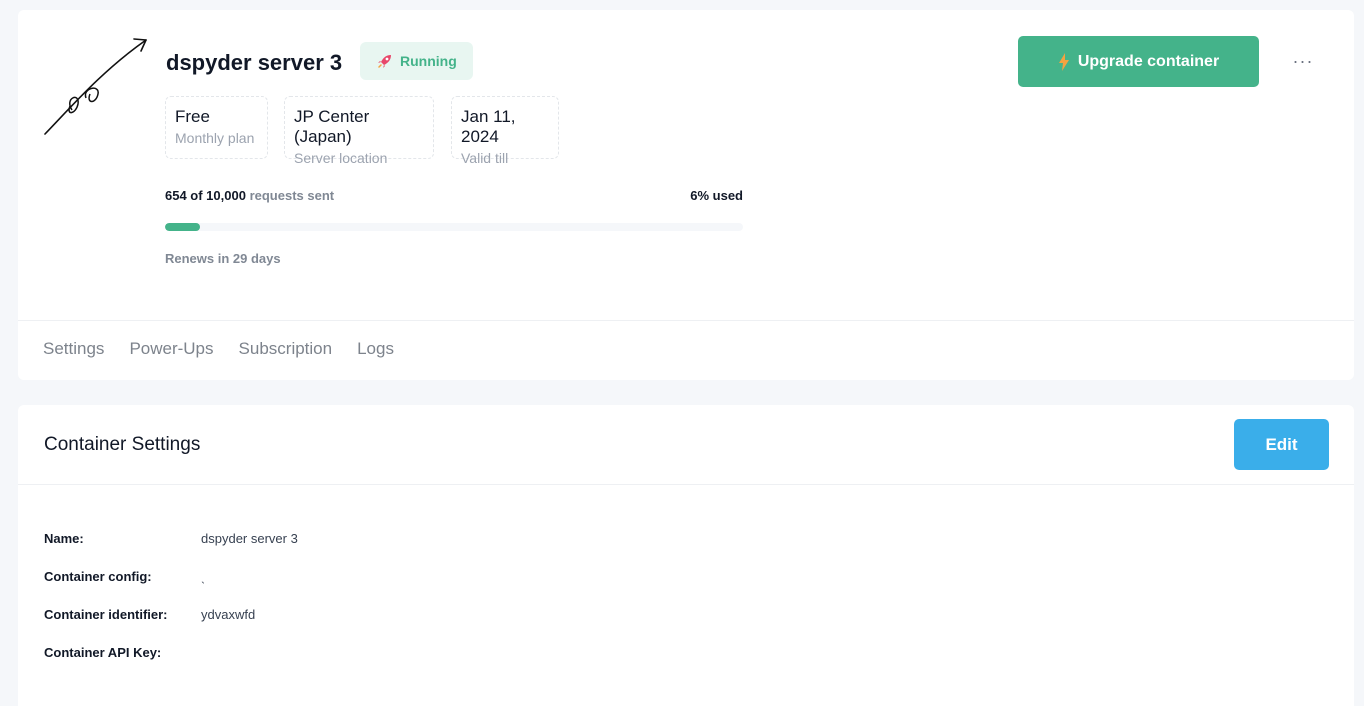 The height and width of the screenshot is (706, 1364). What do you see at coordinates (216, 127) in the screenshot?
I see `plan-info-box: Free Monthly plan` at bounding box center [216, 127].